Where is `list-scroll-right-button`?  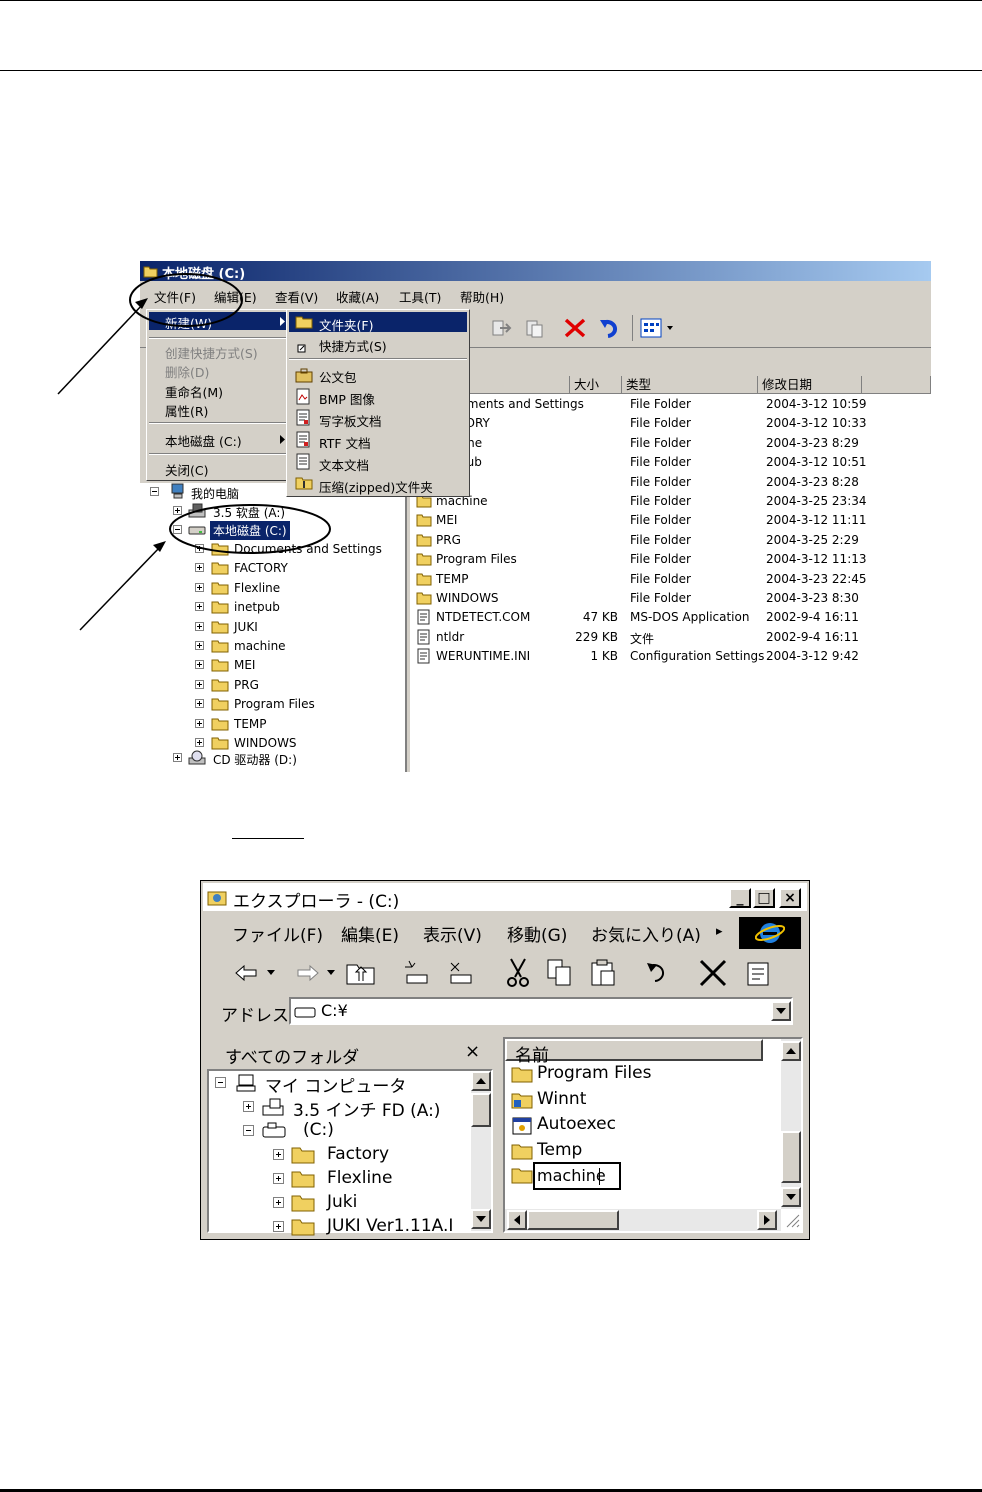
list-scroll-right-button is located at coordinates (767, 1220).